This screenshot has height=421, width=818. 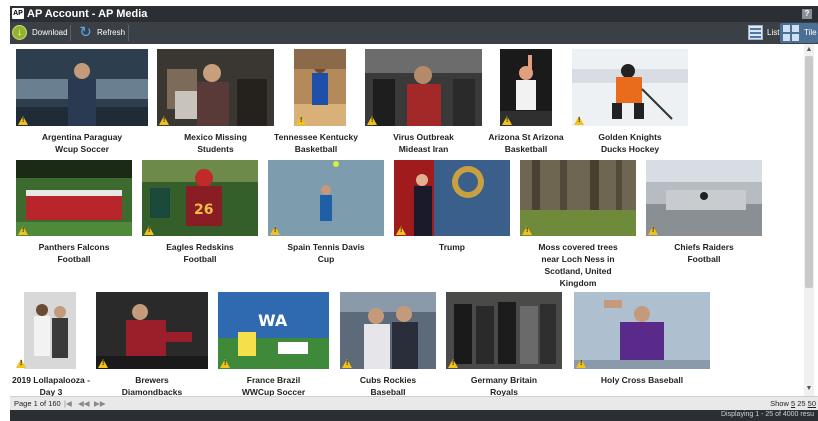 What do you see at coordinates (203, 210) in the screenshot?
I see `svg-text: 26` at bounding box center [203, 210].